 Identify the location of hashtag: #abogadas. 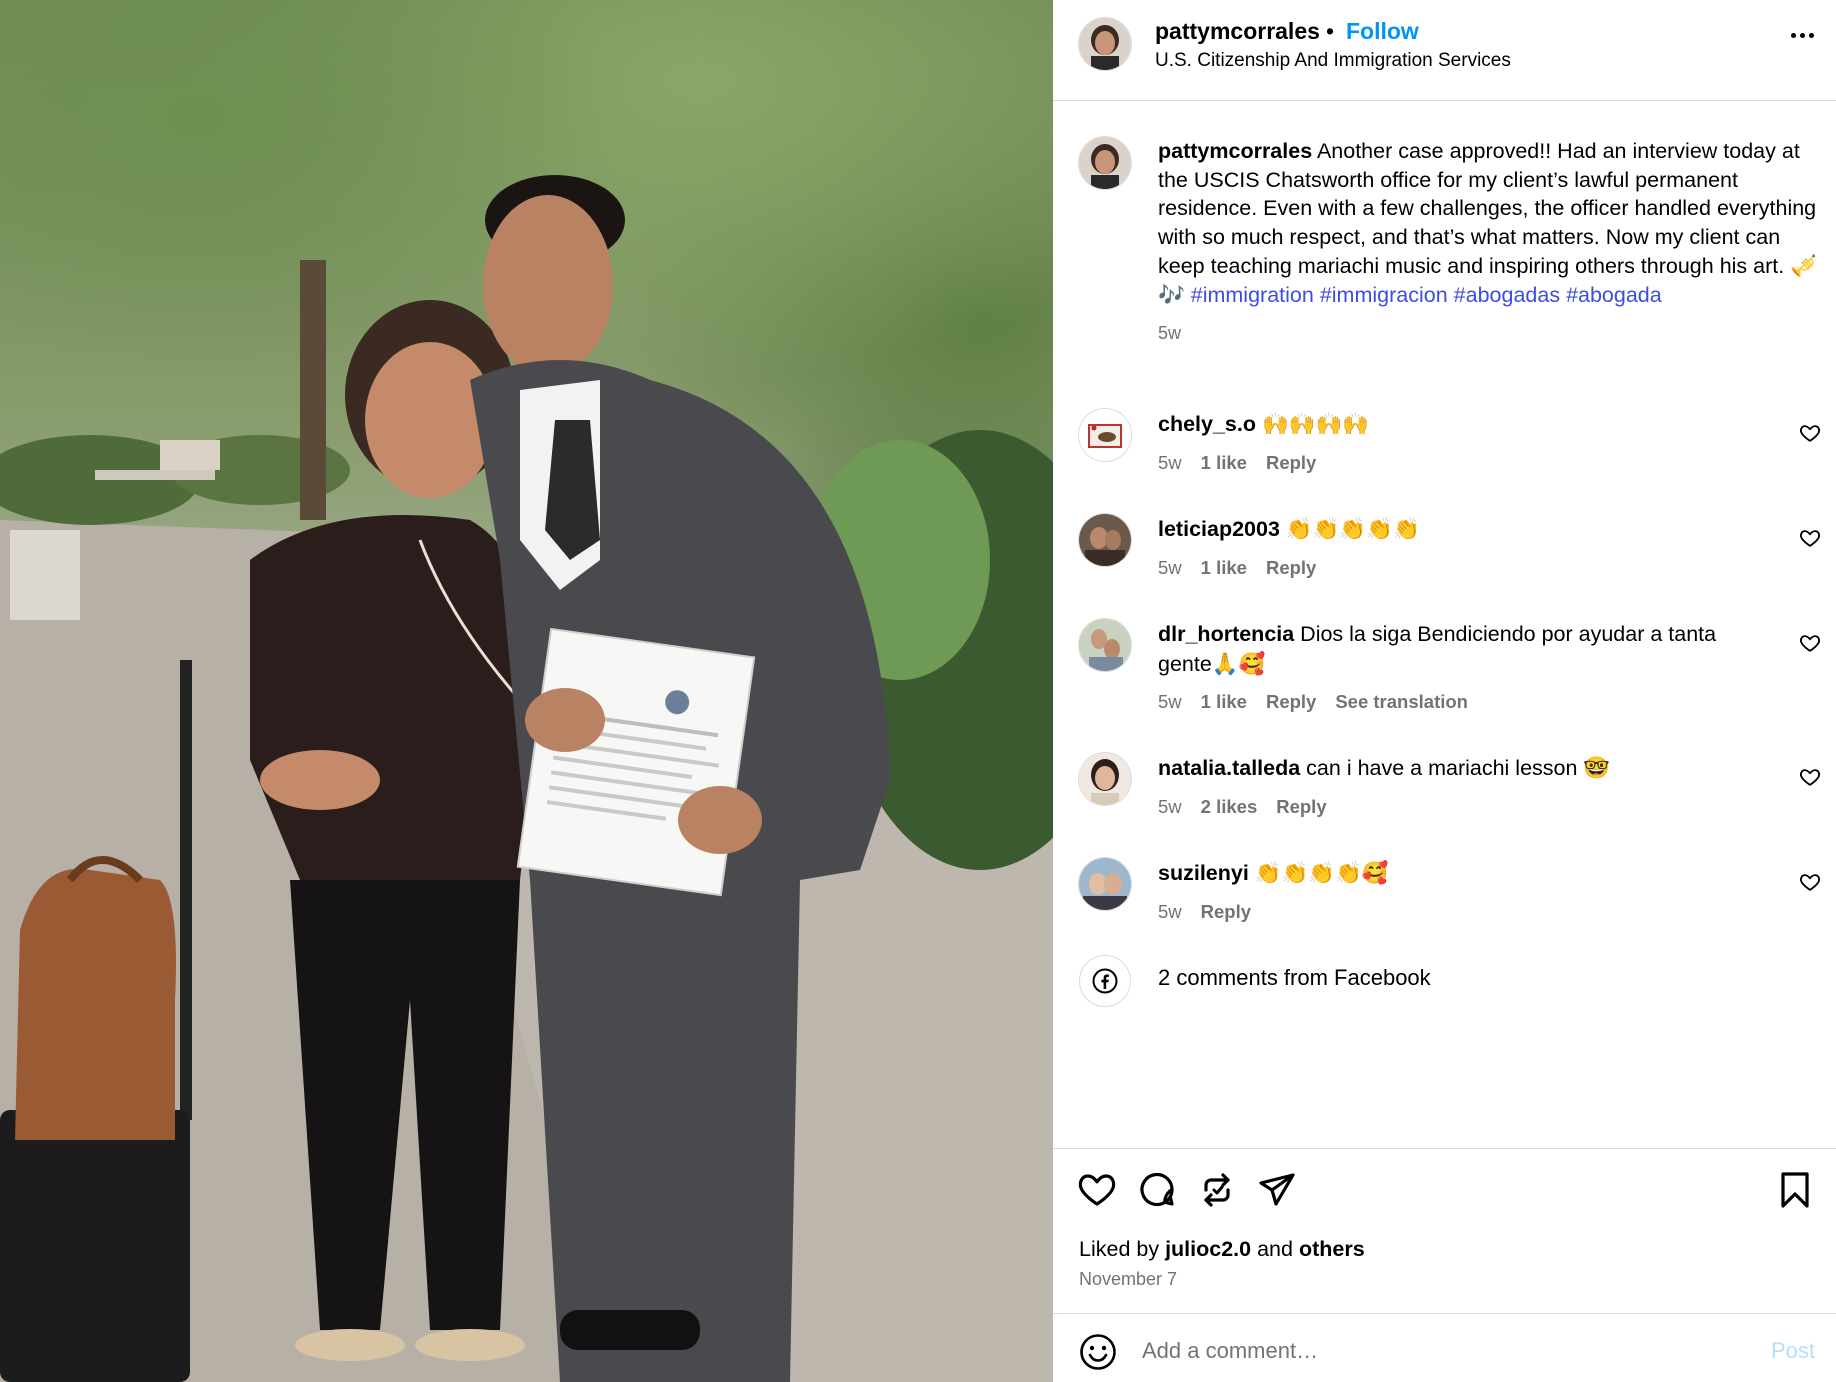
(1507, 295).